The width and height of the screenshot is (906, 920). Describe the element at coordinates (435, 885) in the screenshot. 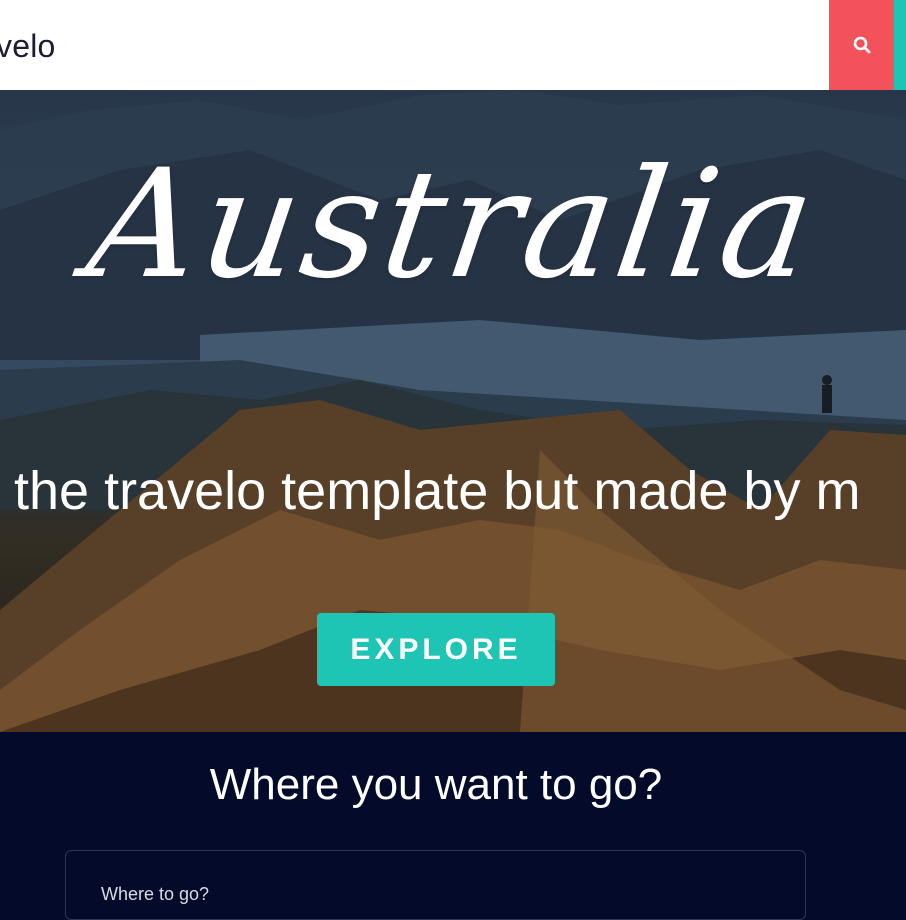

I see `destination-field: Where to go?` at that location.